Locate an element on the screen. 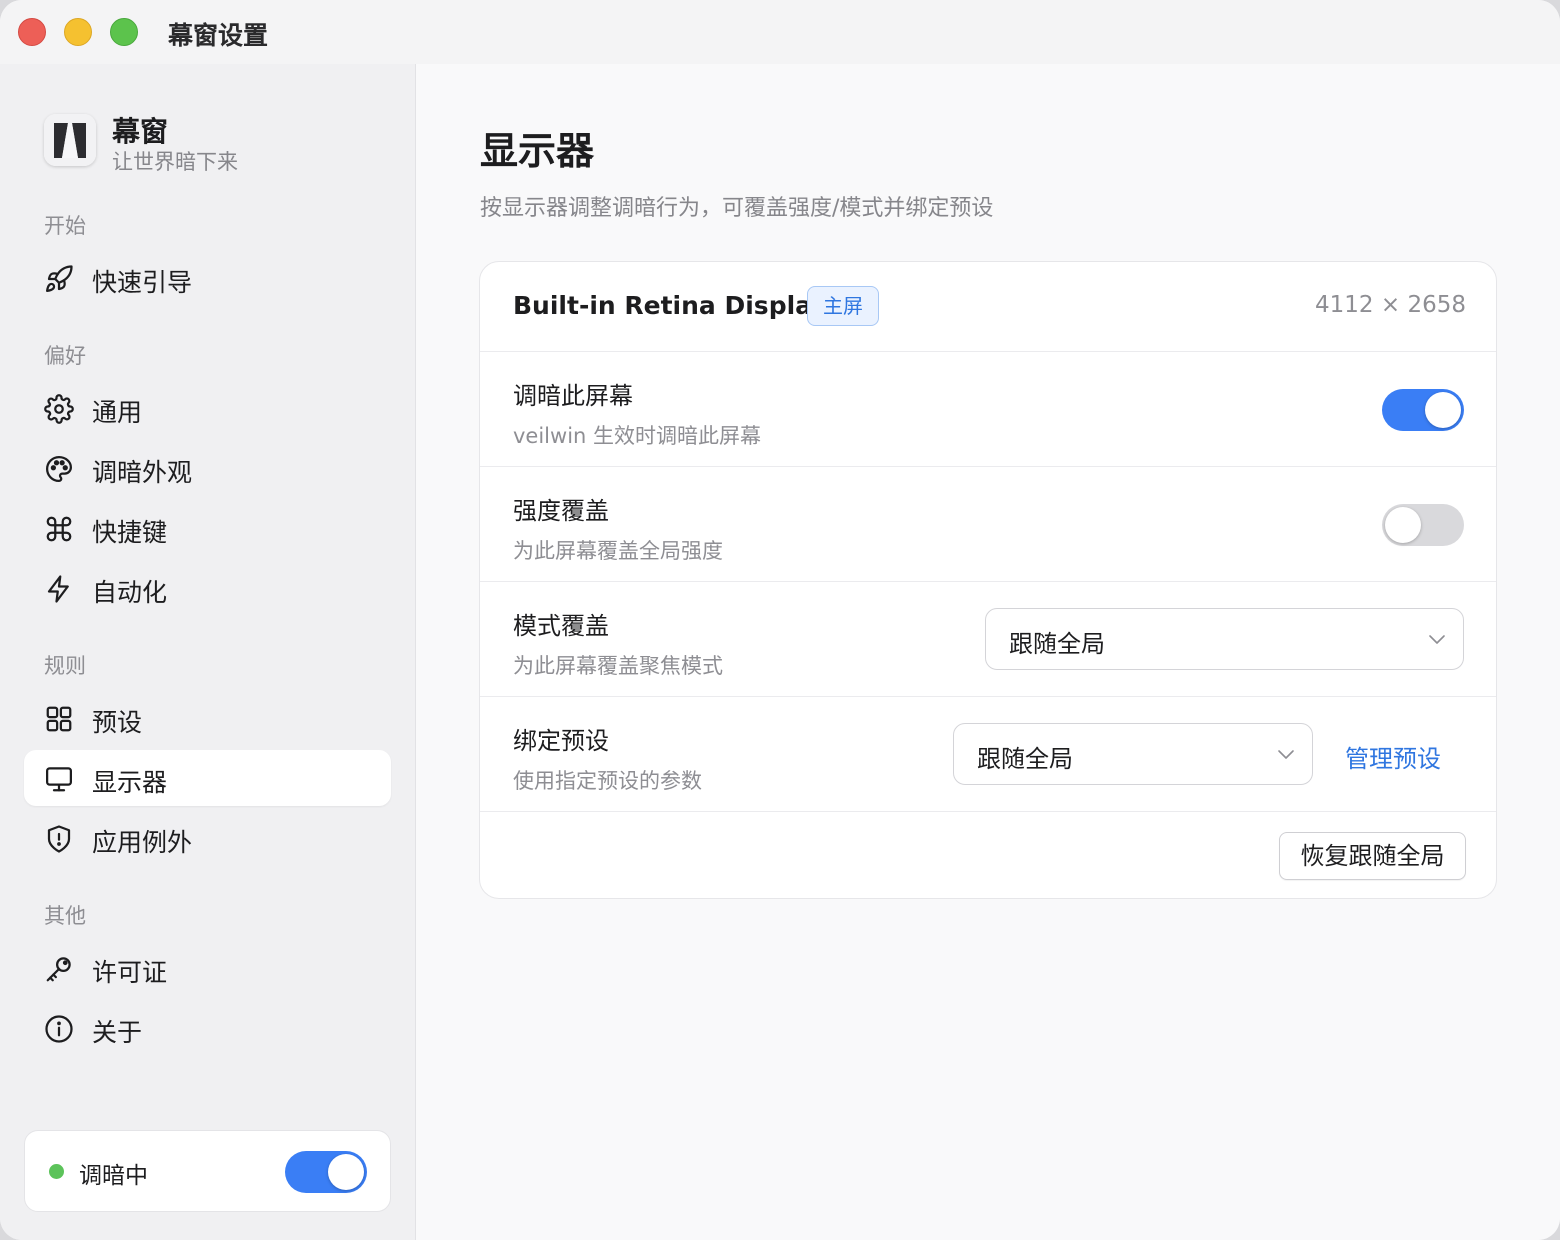  sidebar-item-label: 快速引导 is located at coordinates (142, 282).